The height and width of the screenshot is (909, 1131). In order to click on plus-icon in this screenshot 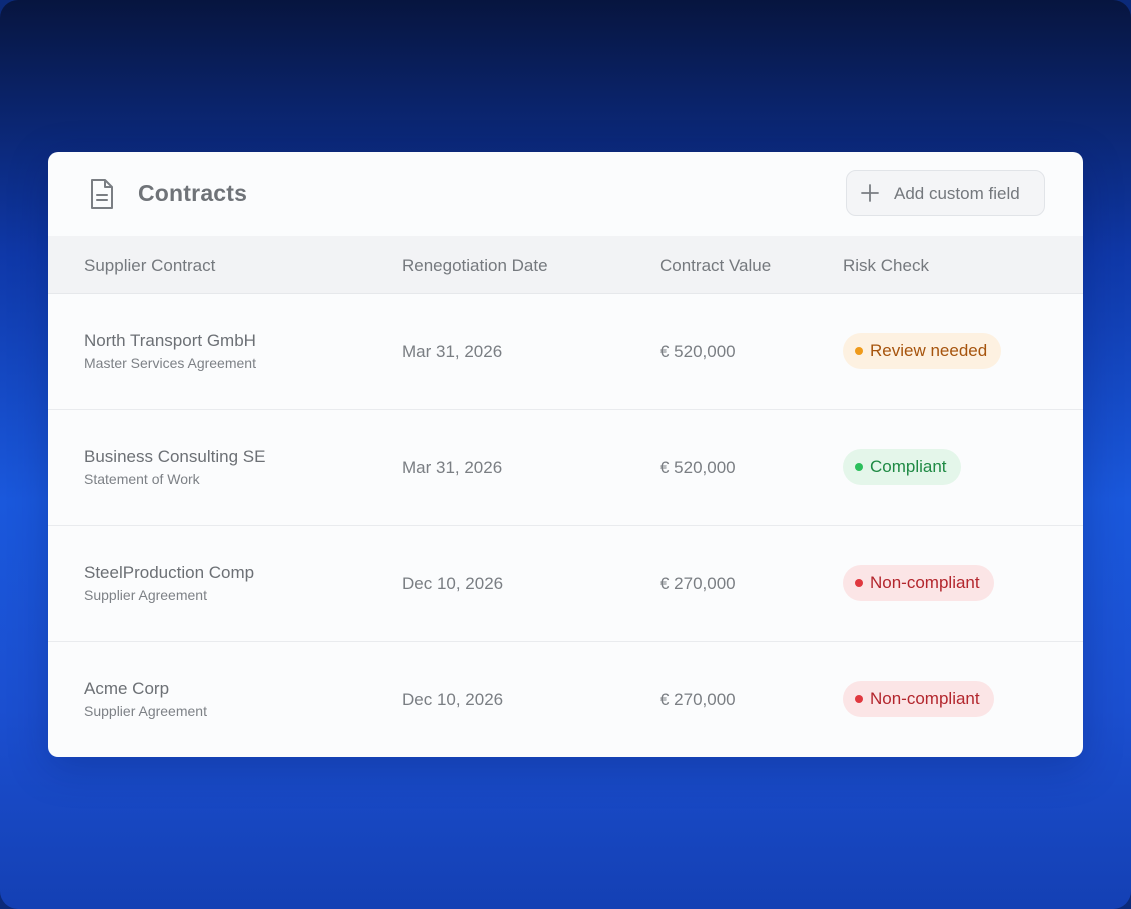, I will do `click(870, 193)`.